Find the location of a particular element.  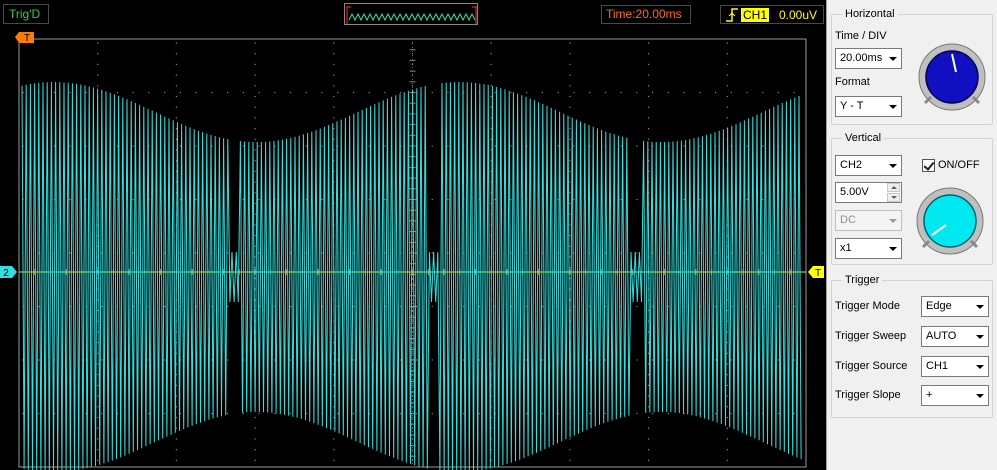

ch2-offset-marker: 2 is located at coordinates (8, 272).